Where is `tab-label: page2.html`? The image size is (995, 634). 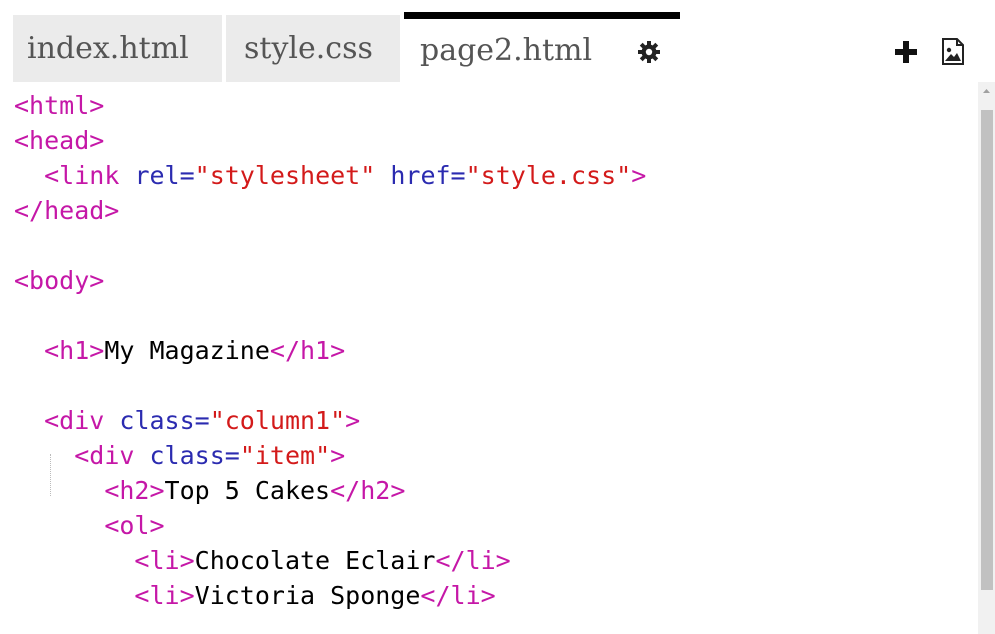
tab-label: page2.html is located at coordinates (506, 50).